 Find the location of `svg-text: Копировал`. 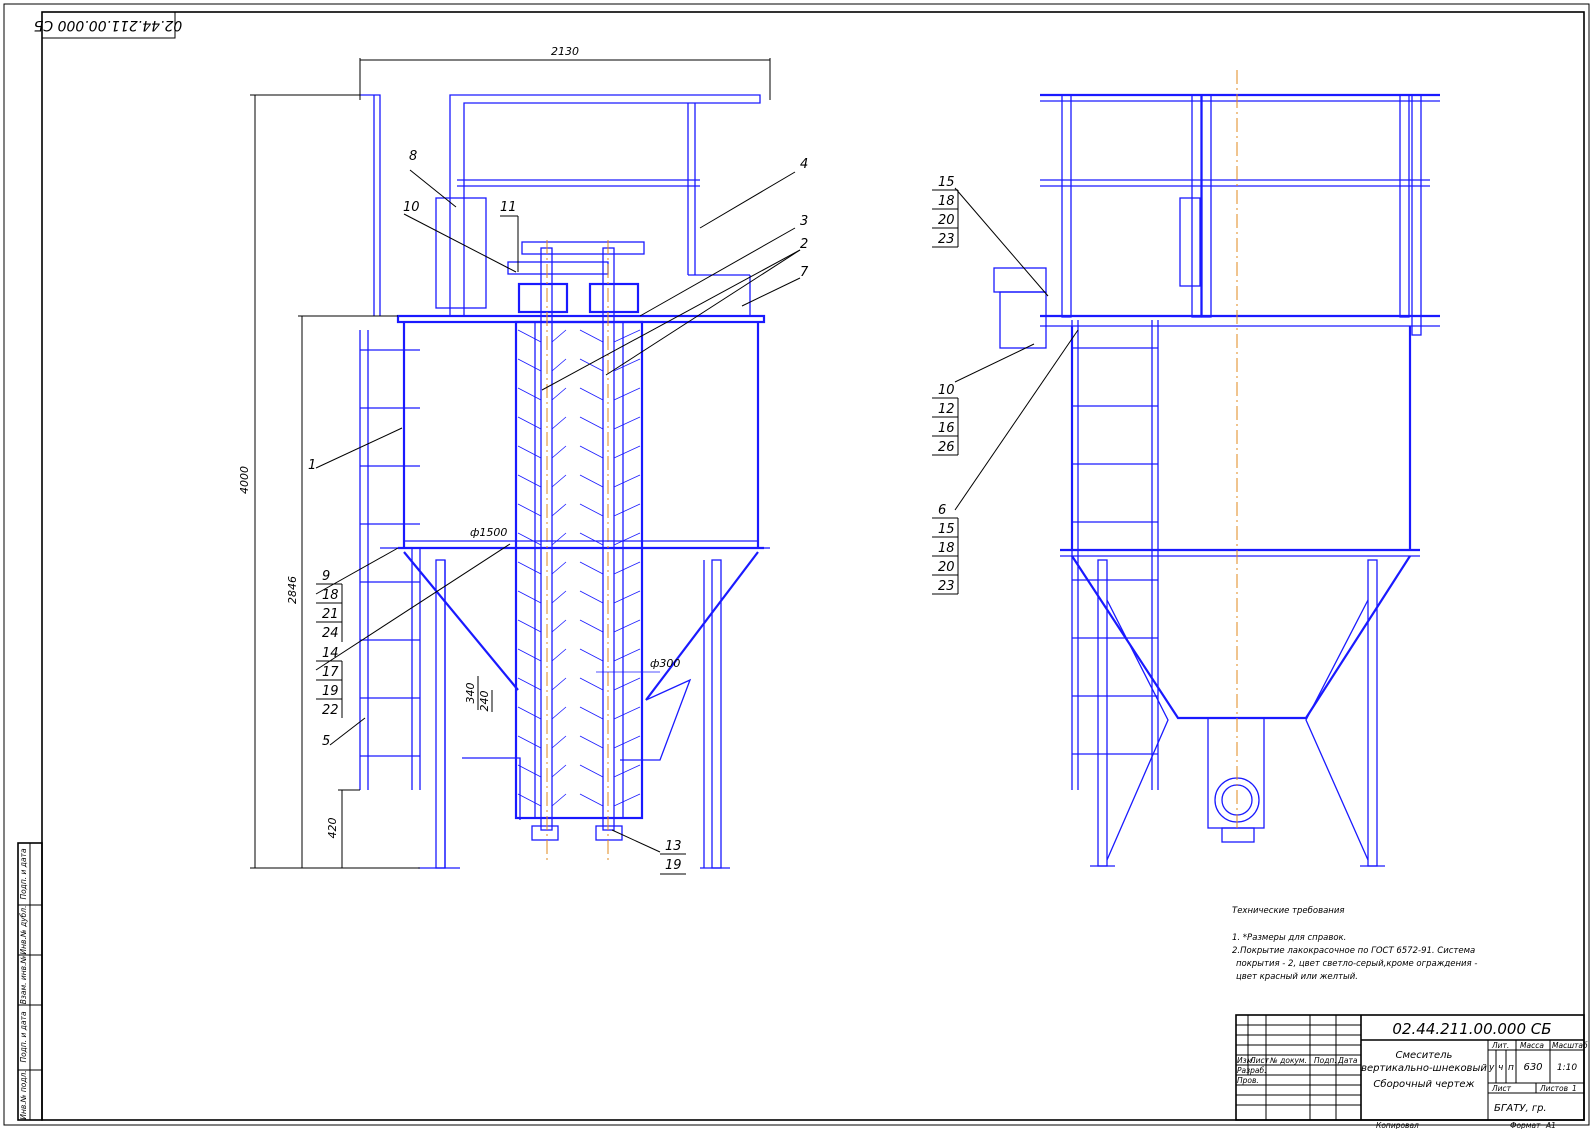

svg-text: Копировал is located at coordinates (1397, 1125).